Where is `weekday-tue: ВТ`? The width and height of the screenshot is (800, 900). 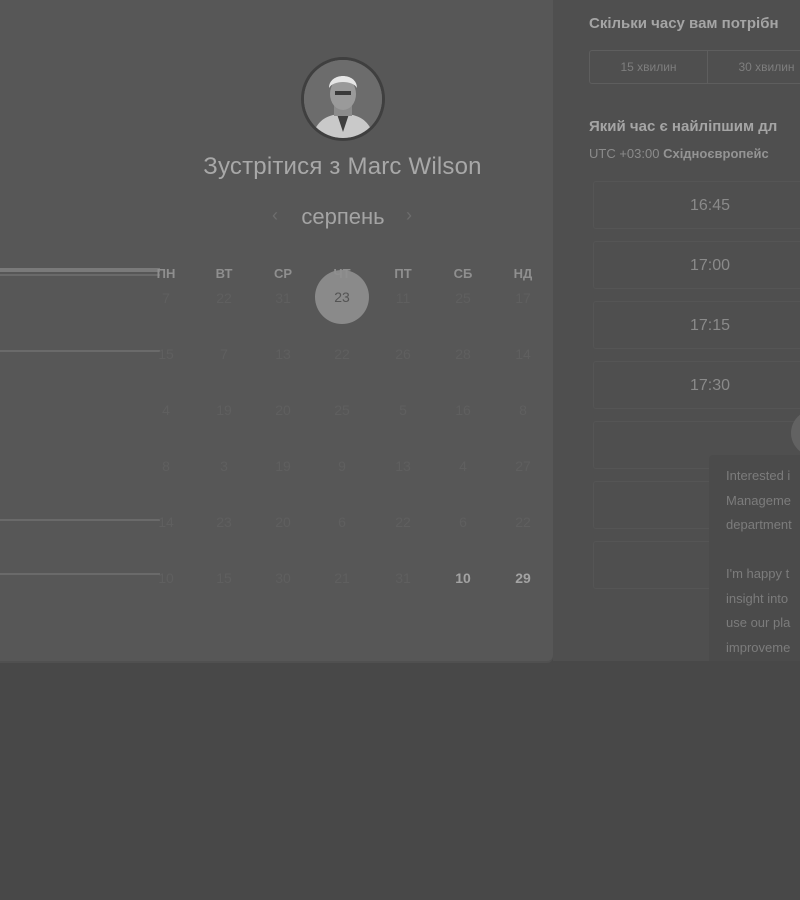 weekday-tue: ВТ is located at coordinates (224, 273).